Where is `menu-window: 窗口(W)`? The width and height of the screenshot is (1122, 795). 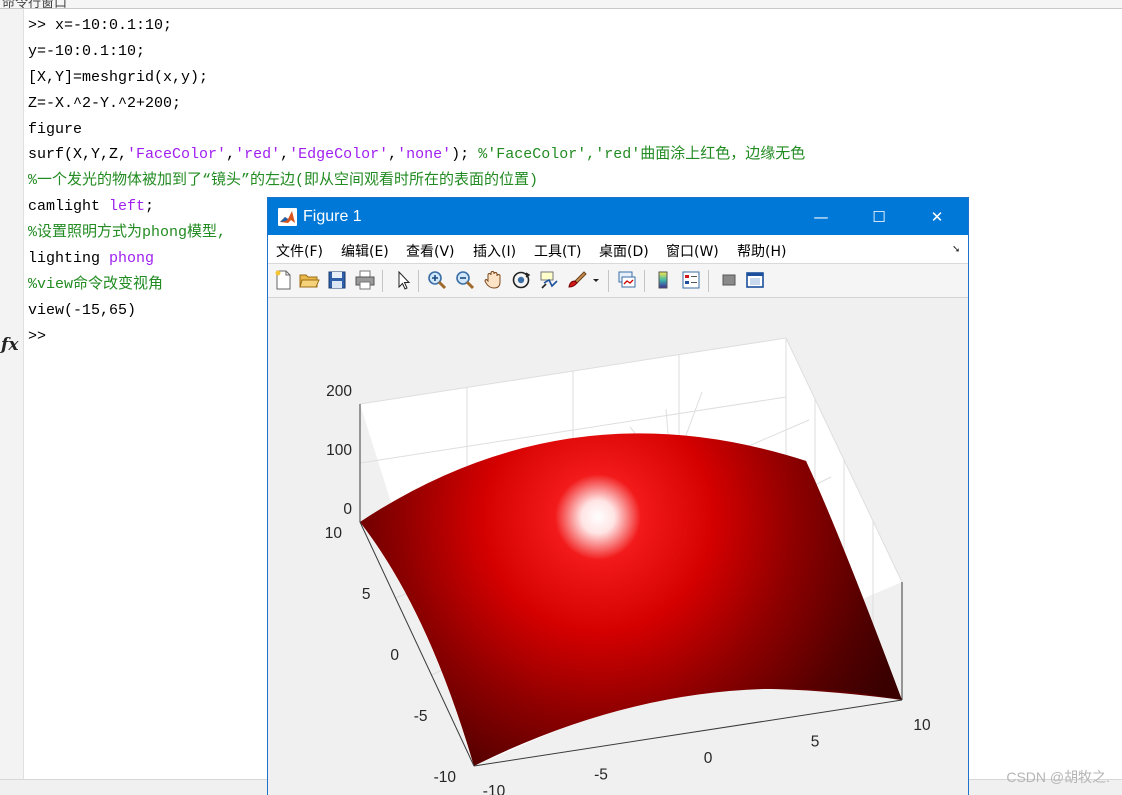 menu-window: 窗口(W) is located at coordinates (692, 251).